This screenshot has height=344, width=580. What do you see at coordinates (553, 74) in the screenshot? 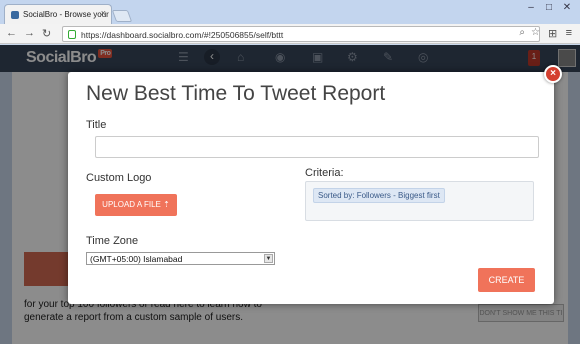
I see `close-modal-button: ×` at bounding box center [553, 74].